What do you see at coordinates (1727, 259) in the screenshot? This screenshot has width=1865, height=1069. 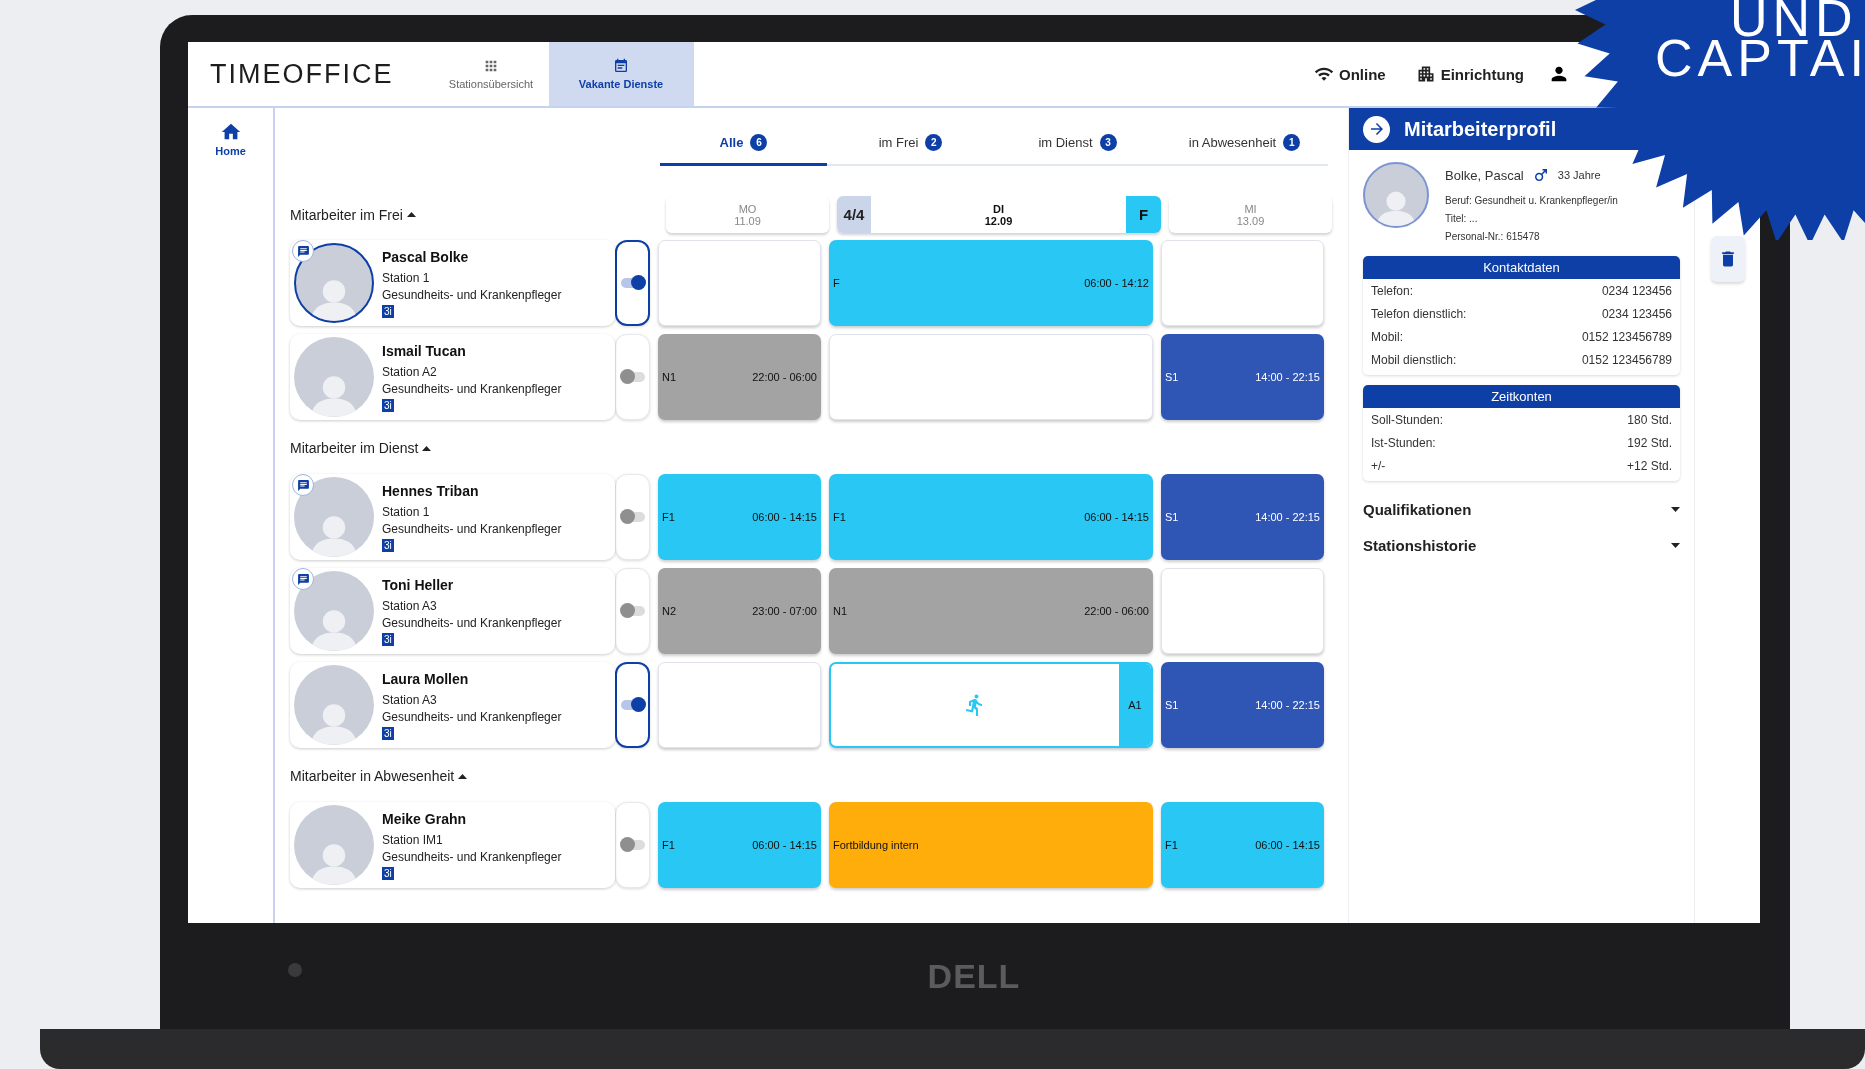 I see `delete-button` at bounding box center [1727, 259].